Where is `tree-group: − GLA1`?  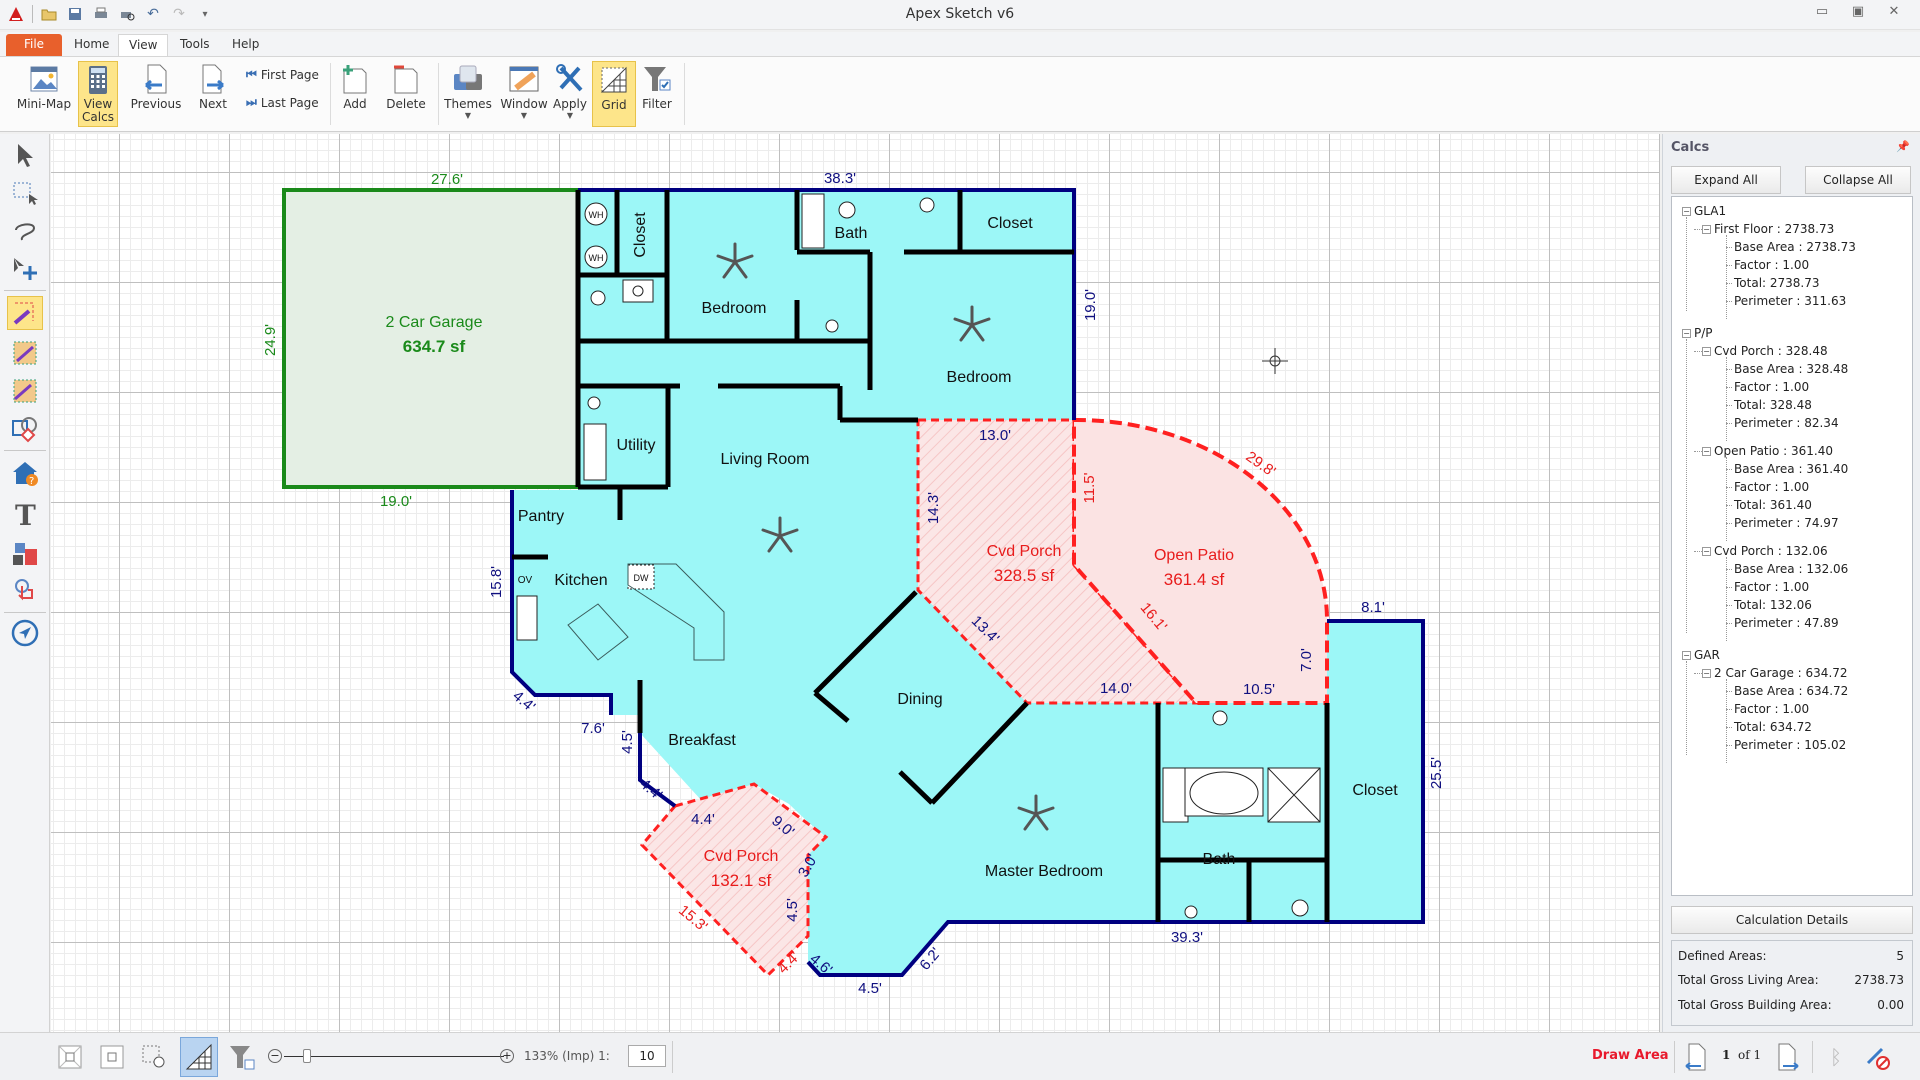 tree-group: − GLA1 is located at coordinates (1704, 211).